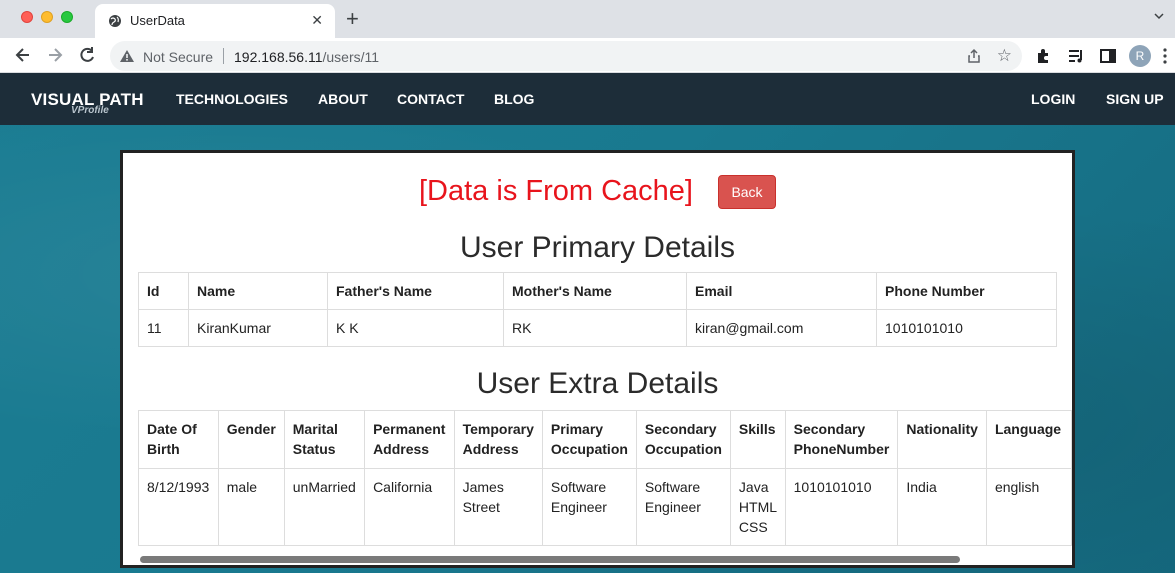  I want to click on back-arrow-icon, so click(23, 55).